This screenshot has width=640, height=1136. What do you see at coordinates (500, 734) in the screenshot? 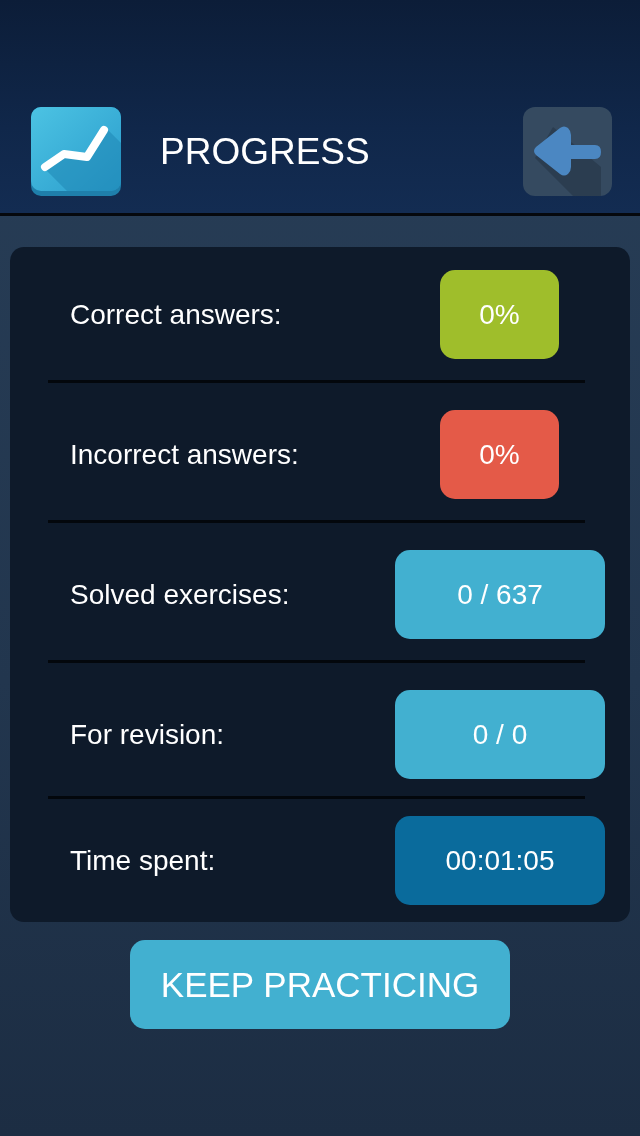
I see `stat-value-badge: 0 / 0` at bounding box center [500, 734].